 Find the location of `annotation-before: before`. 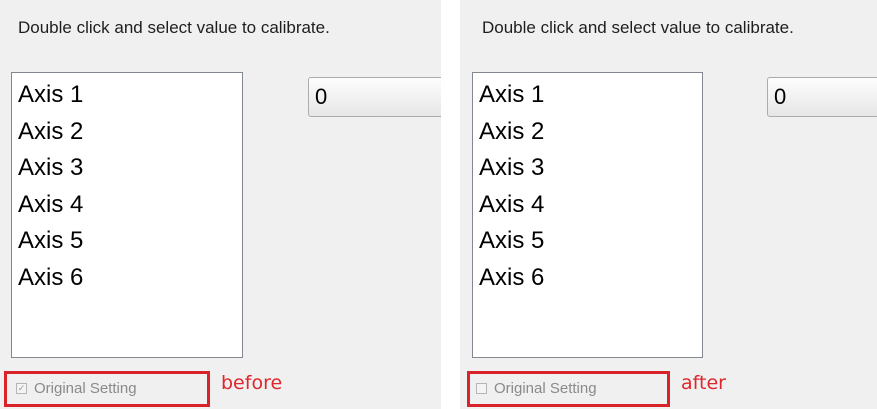

annotation-before: before is located at coordinates (252, 383).